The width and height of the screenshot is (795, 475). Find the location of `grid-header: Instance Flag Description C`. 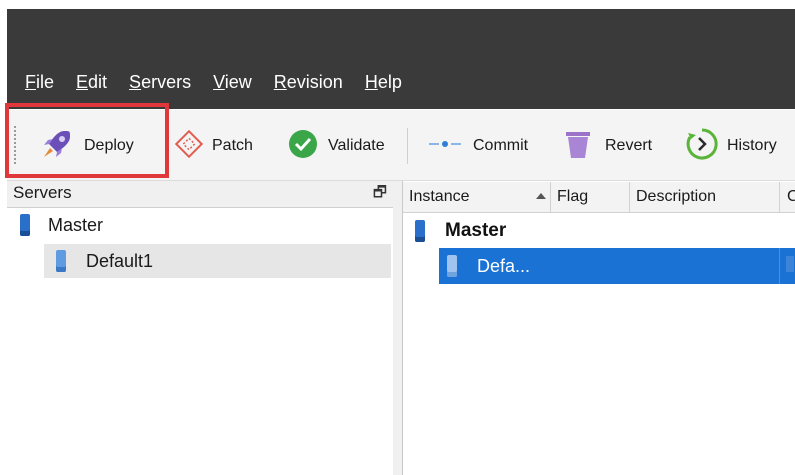

grid-header: Instance Flag Description C is located at coordinates (599, 197).